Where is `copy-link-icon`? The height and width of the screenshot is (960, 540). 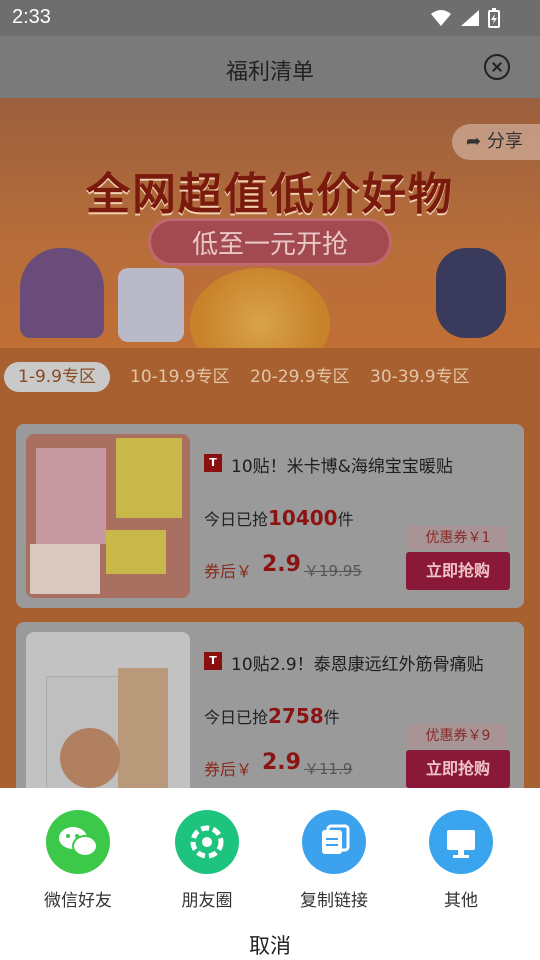
copy-link-icon is located at coordinates (334, 842).